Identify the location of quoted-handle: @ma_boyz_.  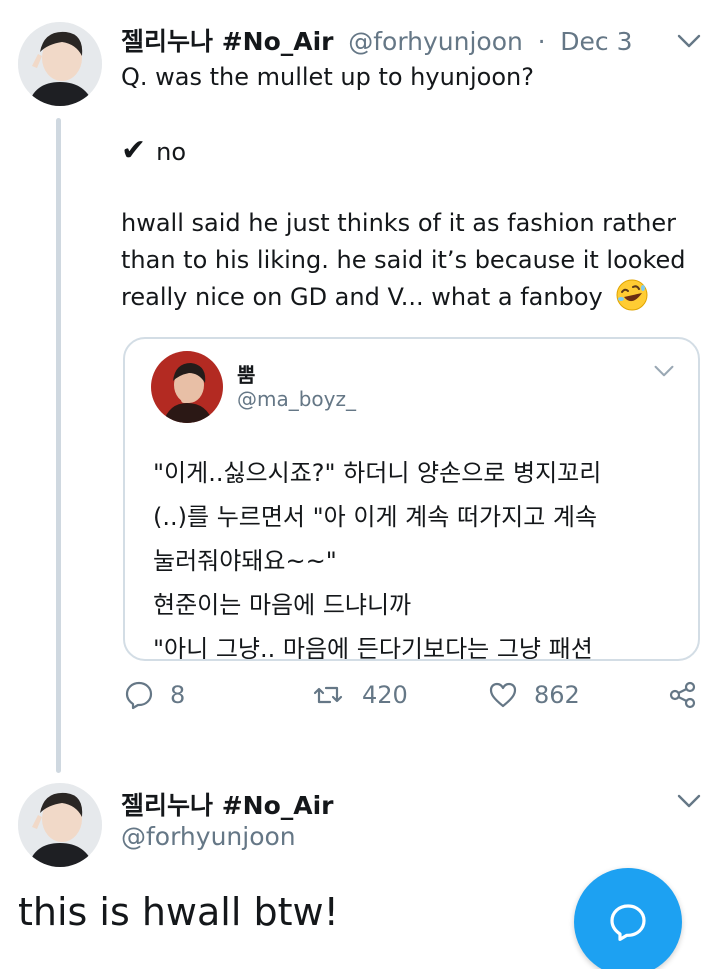
(296, 399).